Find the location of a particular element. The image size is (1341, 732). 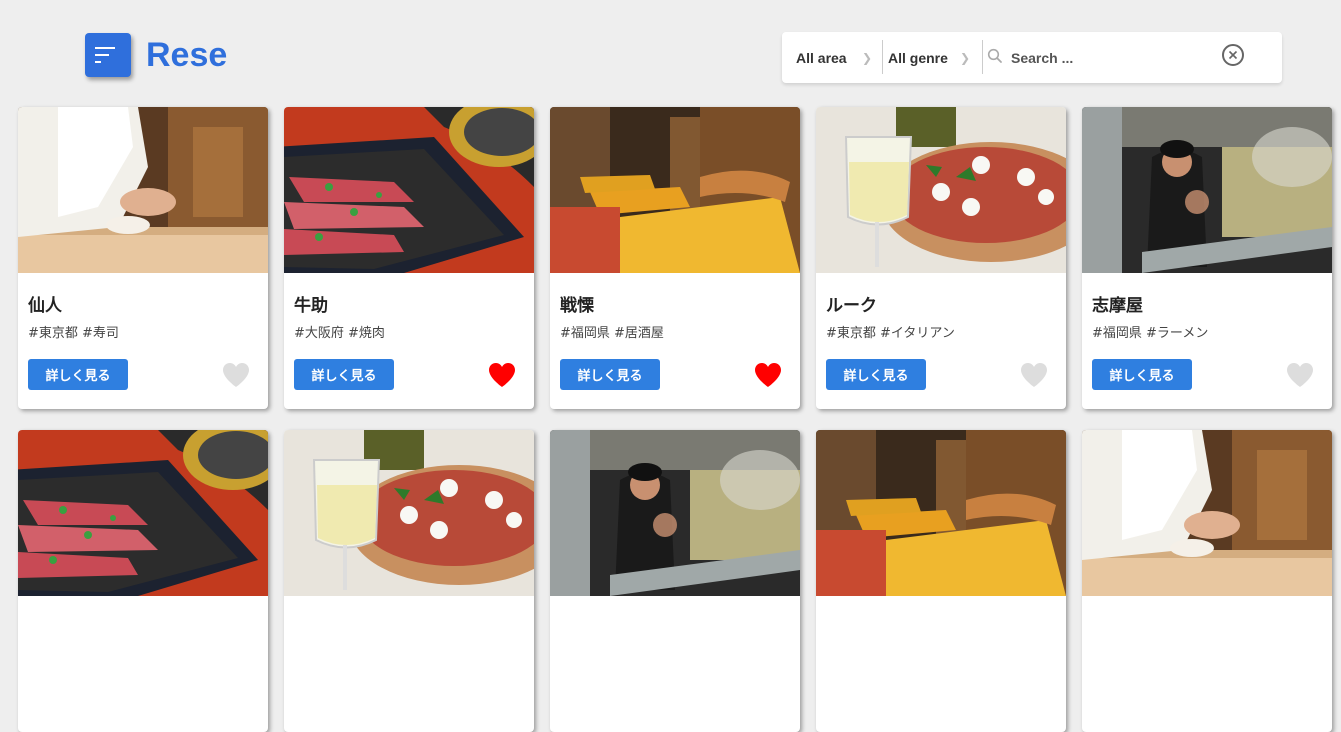

brand-logo: Rese is located at coordinates (186, 55).